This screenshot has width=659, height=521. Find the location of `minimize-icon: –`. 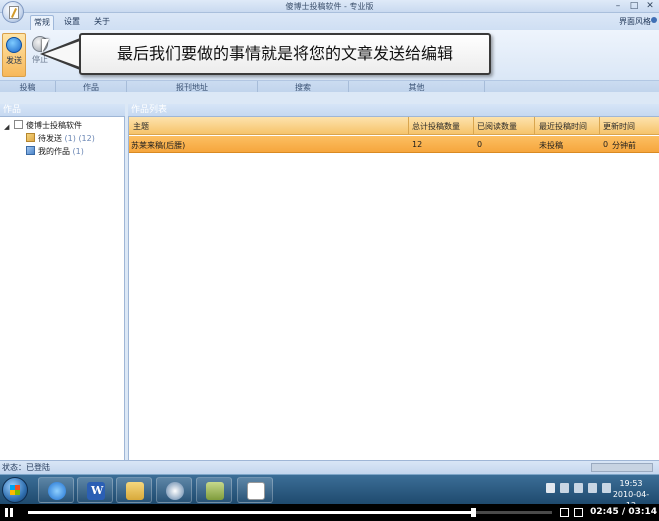

minimize-icon: – is located at coordinates (618, 6).